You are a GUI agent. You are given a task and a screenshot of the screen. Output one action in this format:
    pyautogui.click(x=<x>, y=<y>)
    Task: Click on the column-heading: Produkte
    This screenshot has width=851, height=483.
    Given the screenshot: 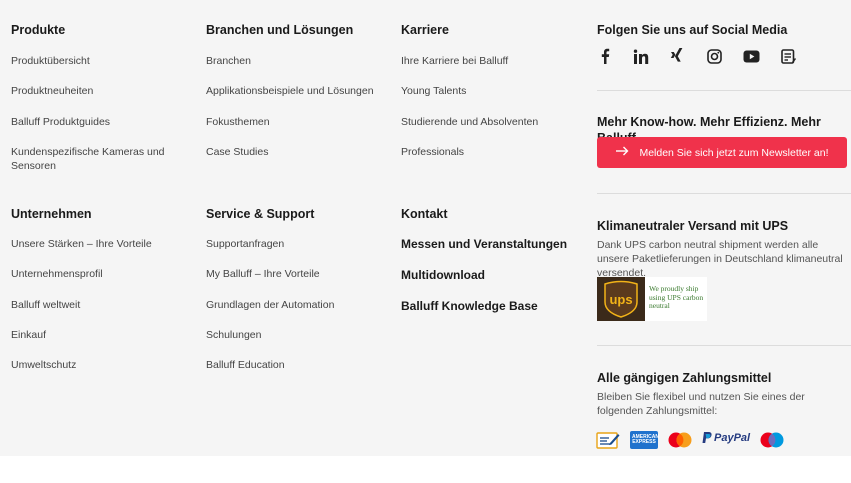 What is the action you would take?
    pyautogui.click(x=38, y=30)
    